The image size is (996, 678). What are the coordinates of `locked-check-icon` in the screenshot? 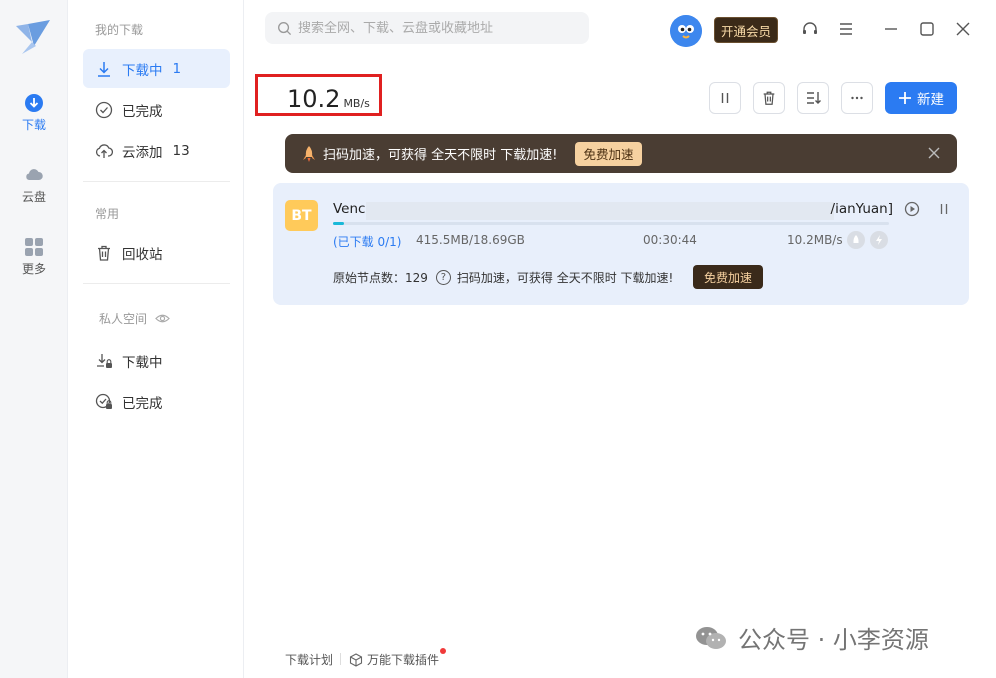 It's located at (103, 401).